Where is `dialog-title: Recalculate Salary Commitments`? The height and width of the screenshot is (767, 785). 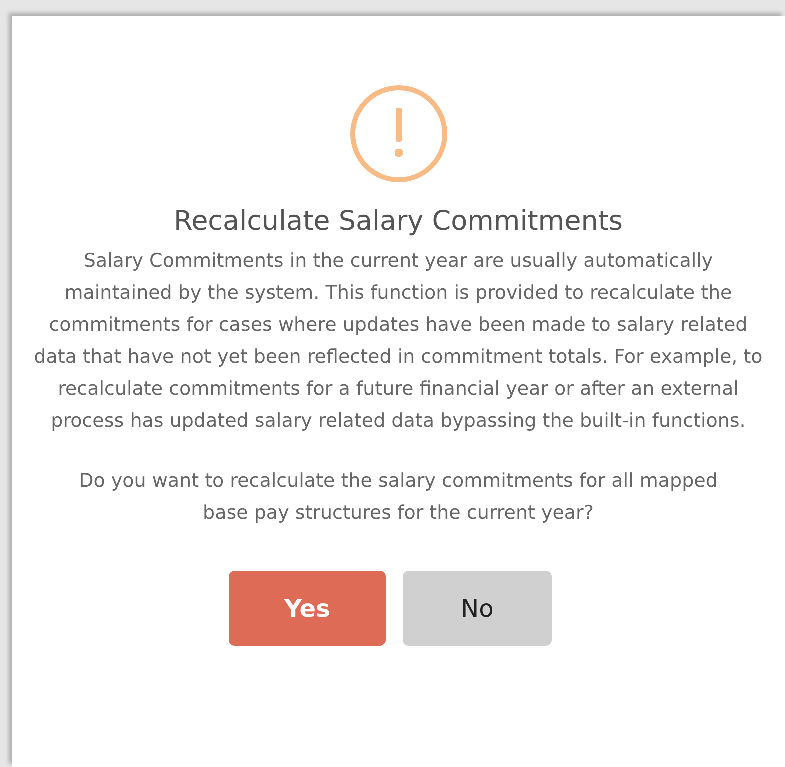
dialog-title: Recalculate Salary Commitments is located at coordinates (398, 221).